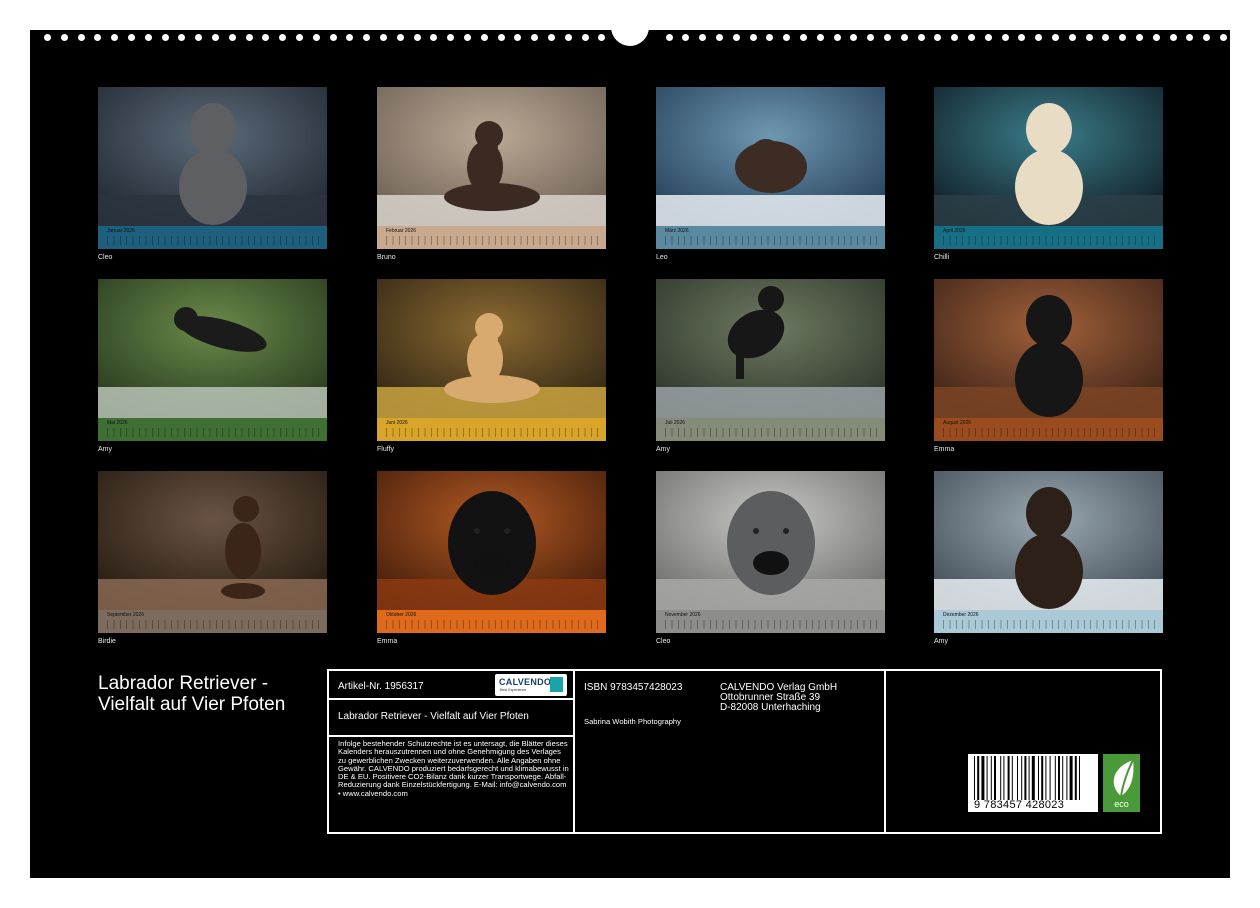 The height and width of the screenshot is (908, 1260). I want to click on publisher-city: D-82008 Unterhaching, so click(770, 707).